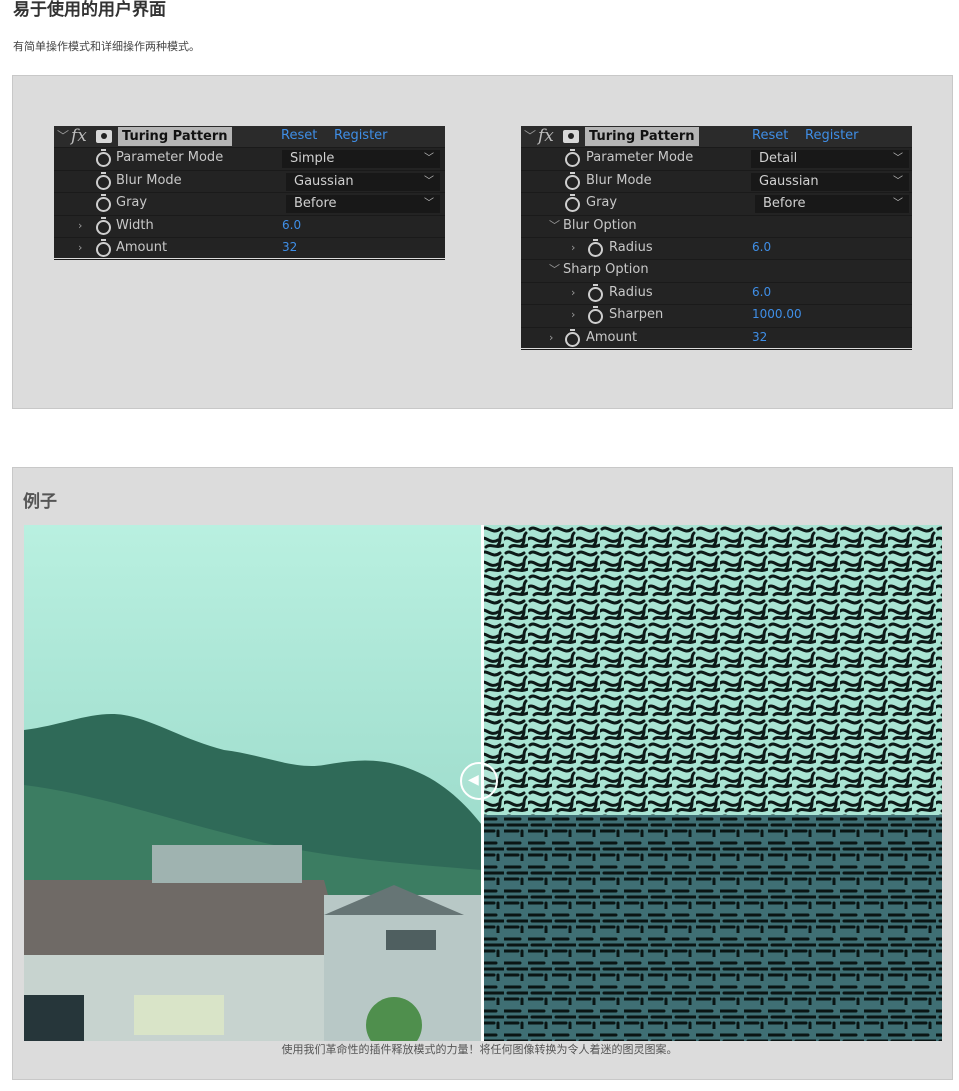 The height and width of the screenshot is (1091, 959). I want to click on example-title: 例子, so click(40, 502).